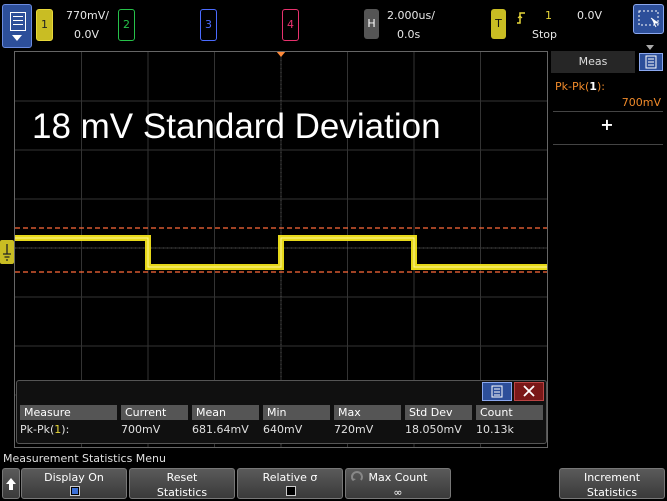 The height and width of the screenshot is (501, 667). Describe the element at coordinates (593, 62) in the screenshot. I see `tab-meas: Meas` at that location.